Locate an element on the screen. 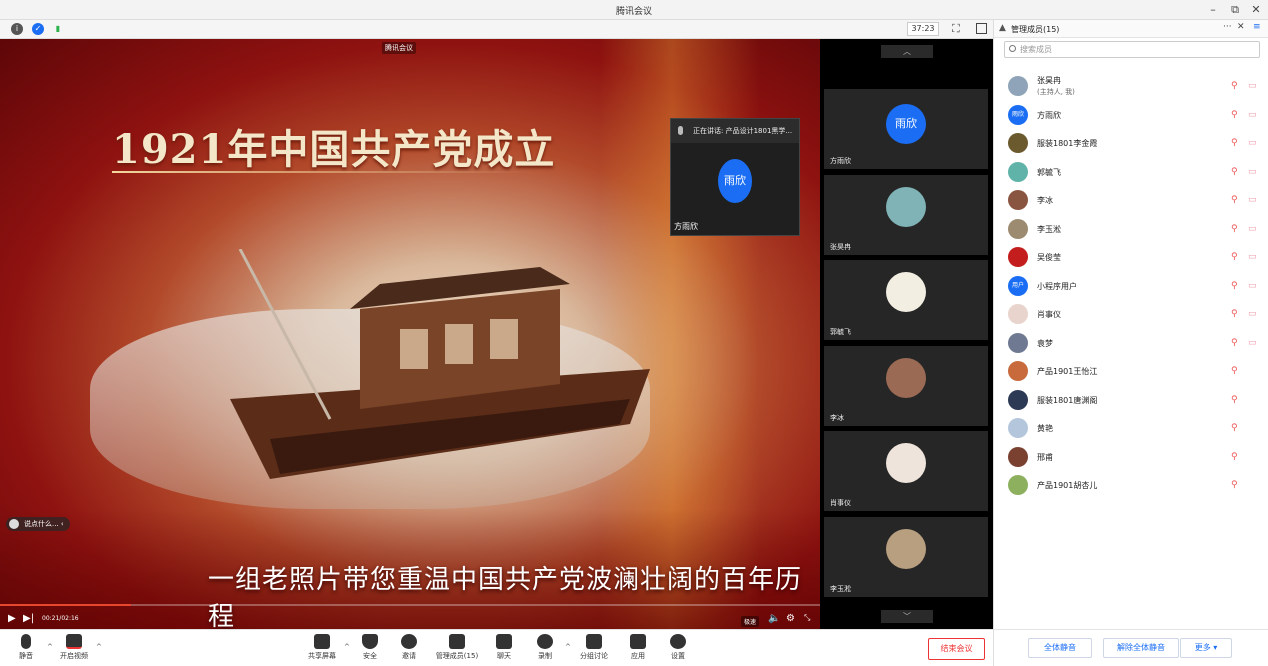 This screenshot has width=1268, height=666. chat-label: 聊天 is located at coordinates (504, 656).